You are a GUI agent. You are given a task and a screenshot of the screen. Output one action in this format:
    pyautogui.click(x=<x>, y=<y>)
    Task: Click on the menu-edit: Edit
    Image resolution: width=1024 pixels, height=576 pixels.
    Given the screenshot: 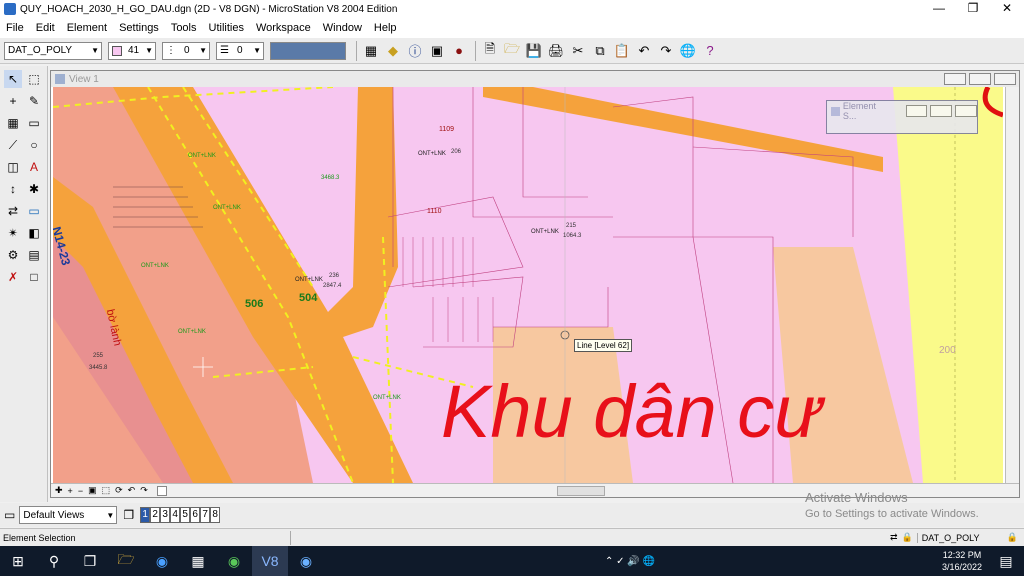 What is the action you would take?
    pyautogui.click(x=45, y=28)
    